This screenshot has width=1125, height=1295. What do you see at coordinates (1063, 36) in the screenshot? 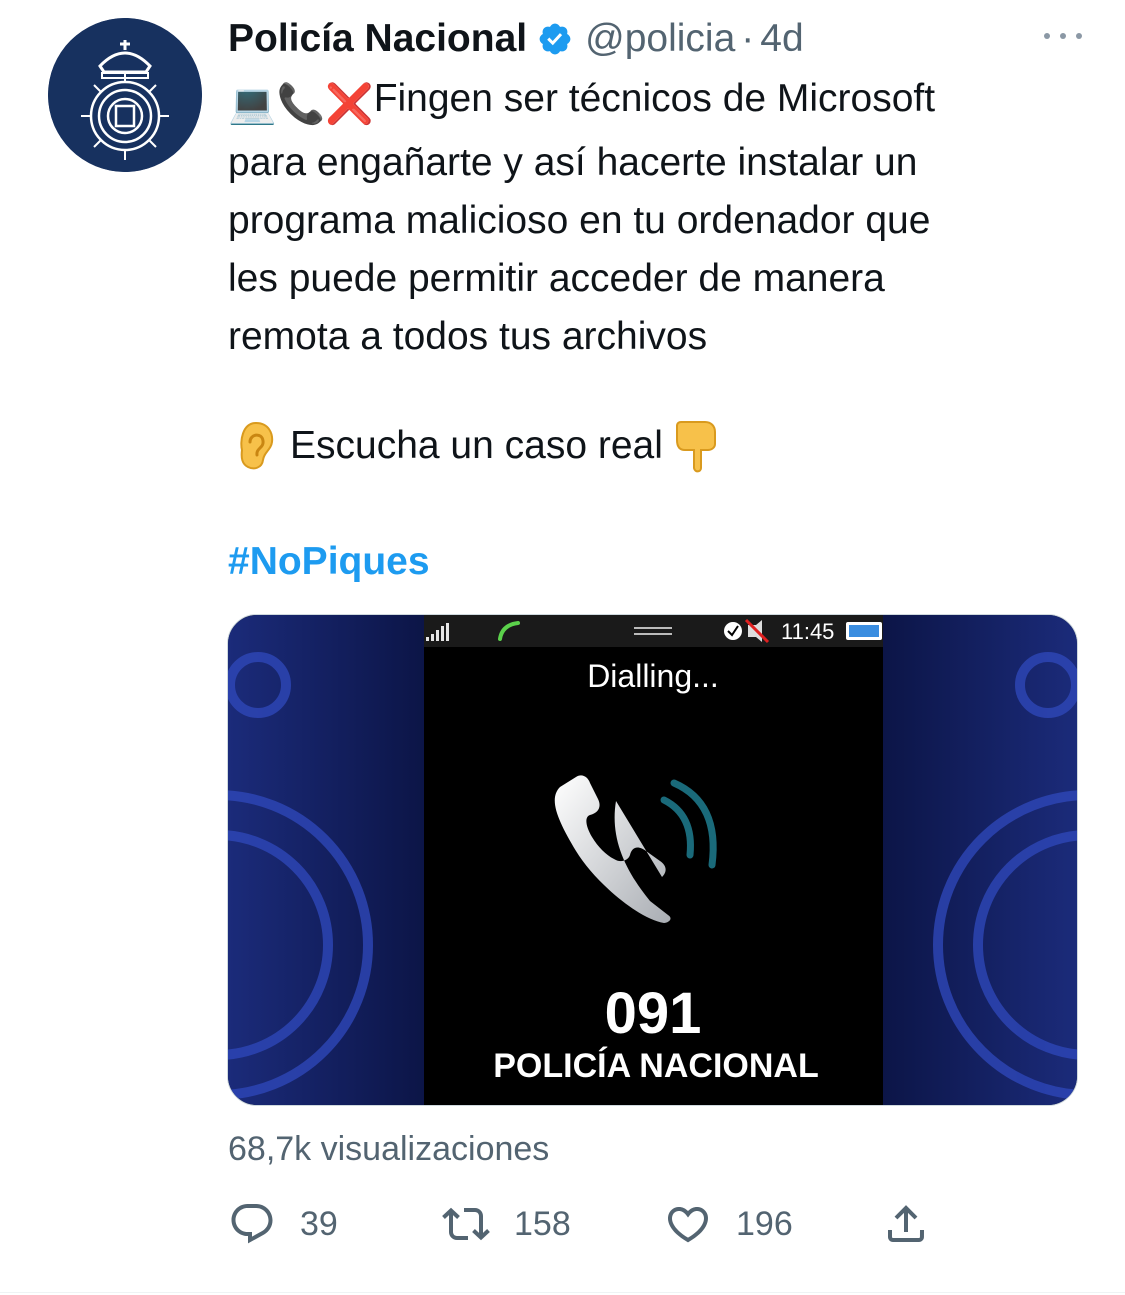
I see `more-icon` at bounding box center [1063, 36].